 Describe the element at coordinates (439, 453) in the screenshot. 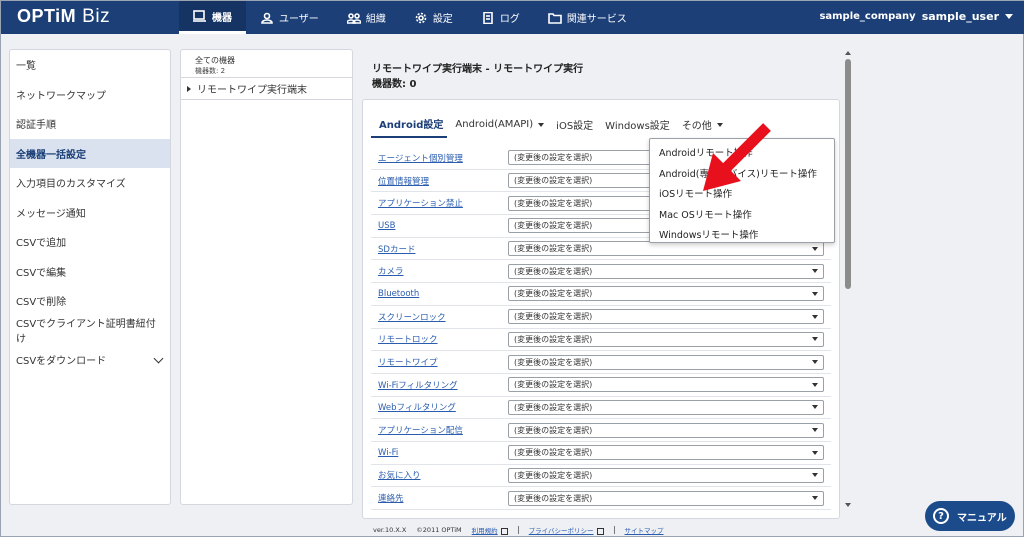

I see `setting-link: Wi-Fi` at that location.